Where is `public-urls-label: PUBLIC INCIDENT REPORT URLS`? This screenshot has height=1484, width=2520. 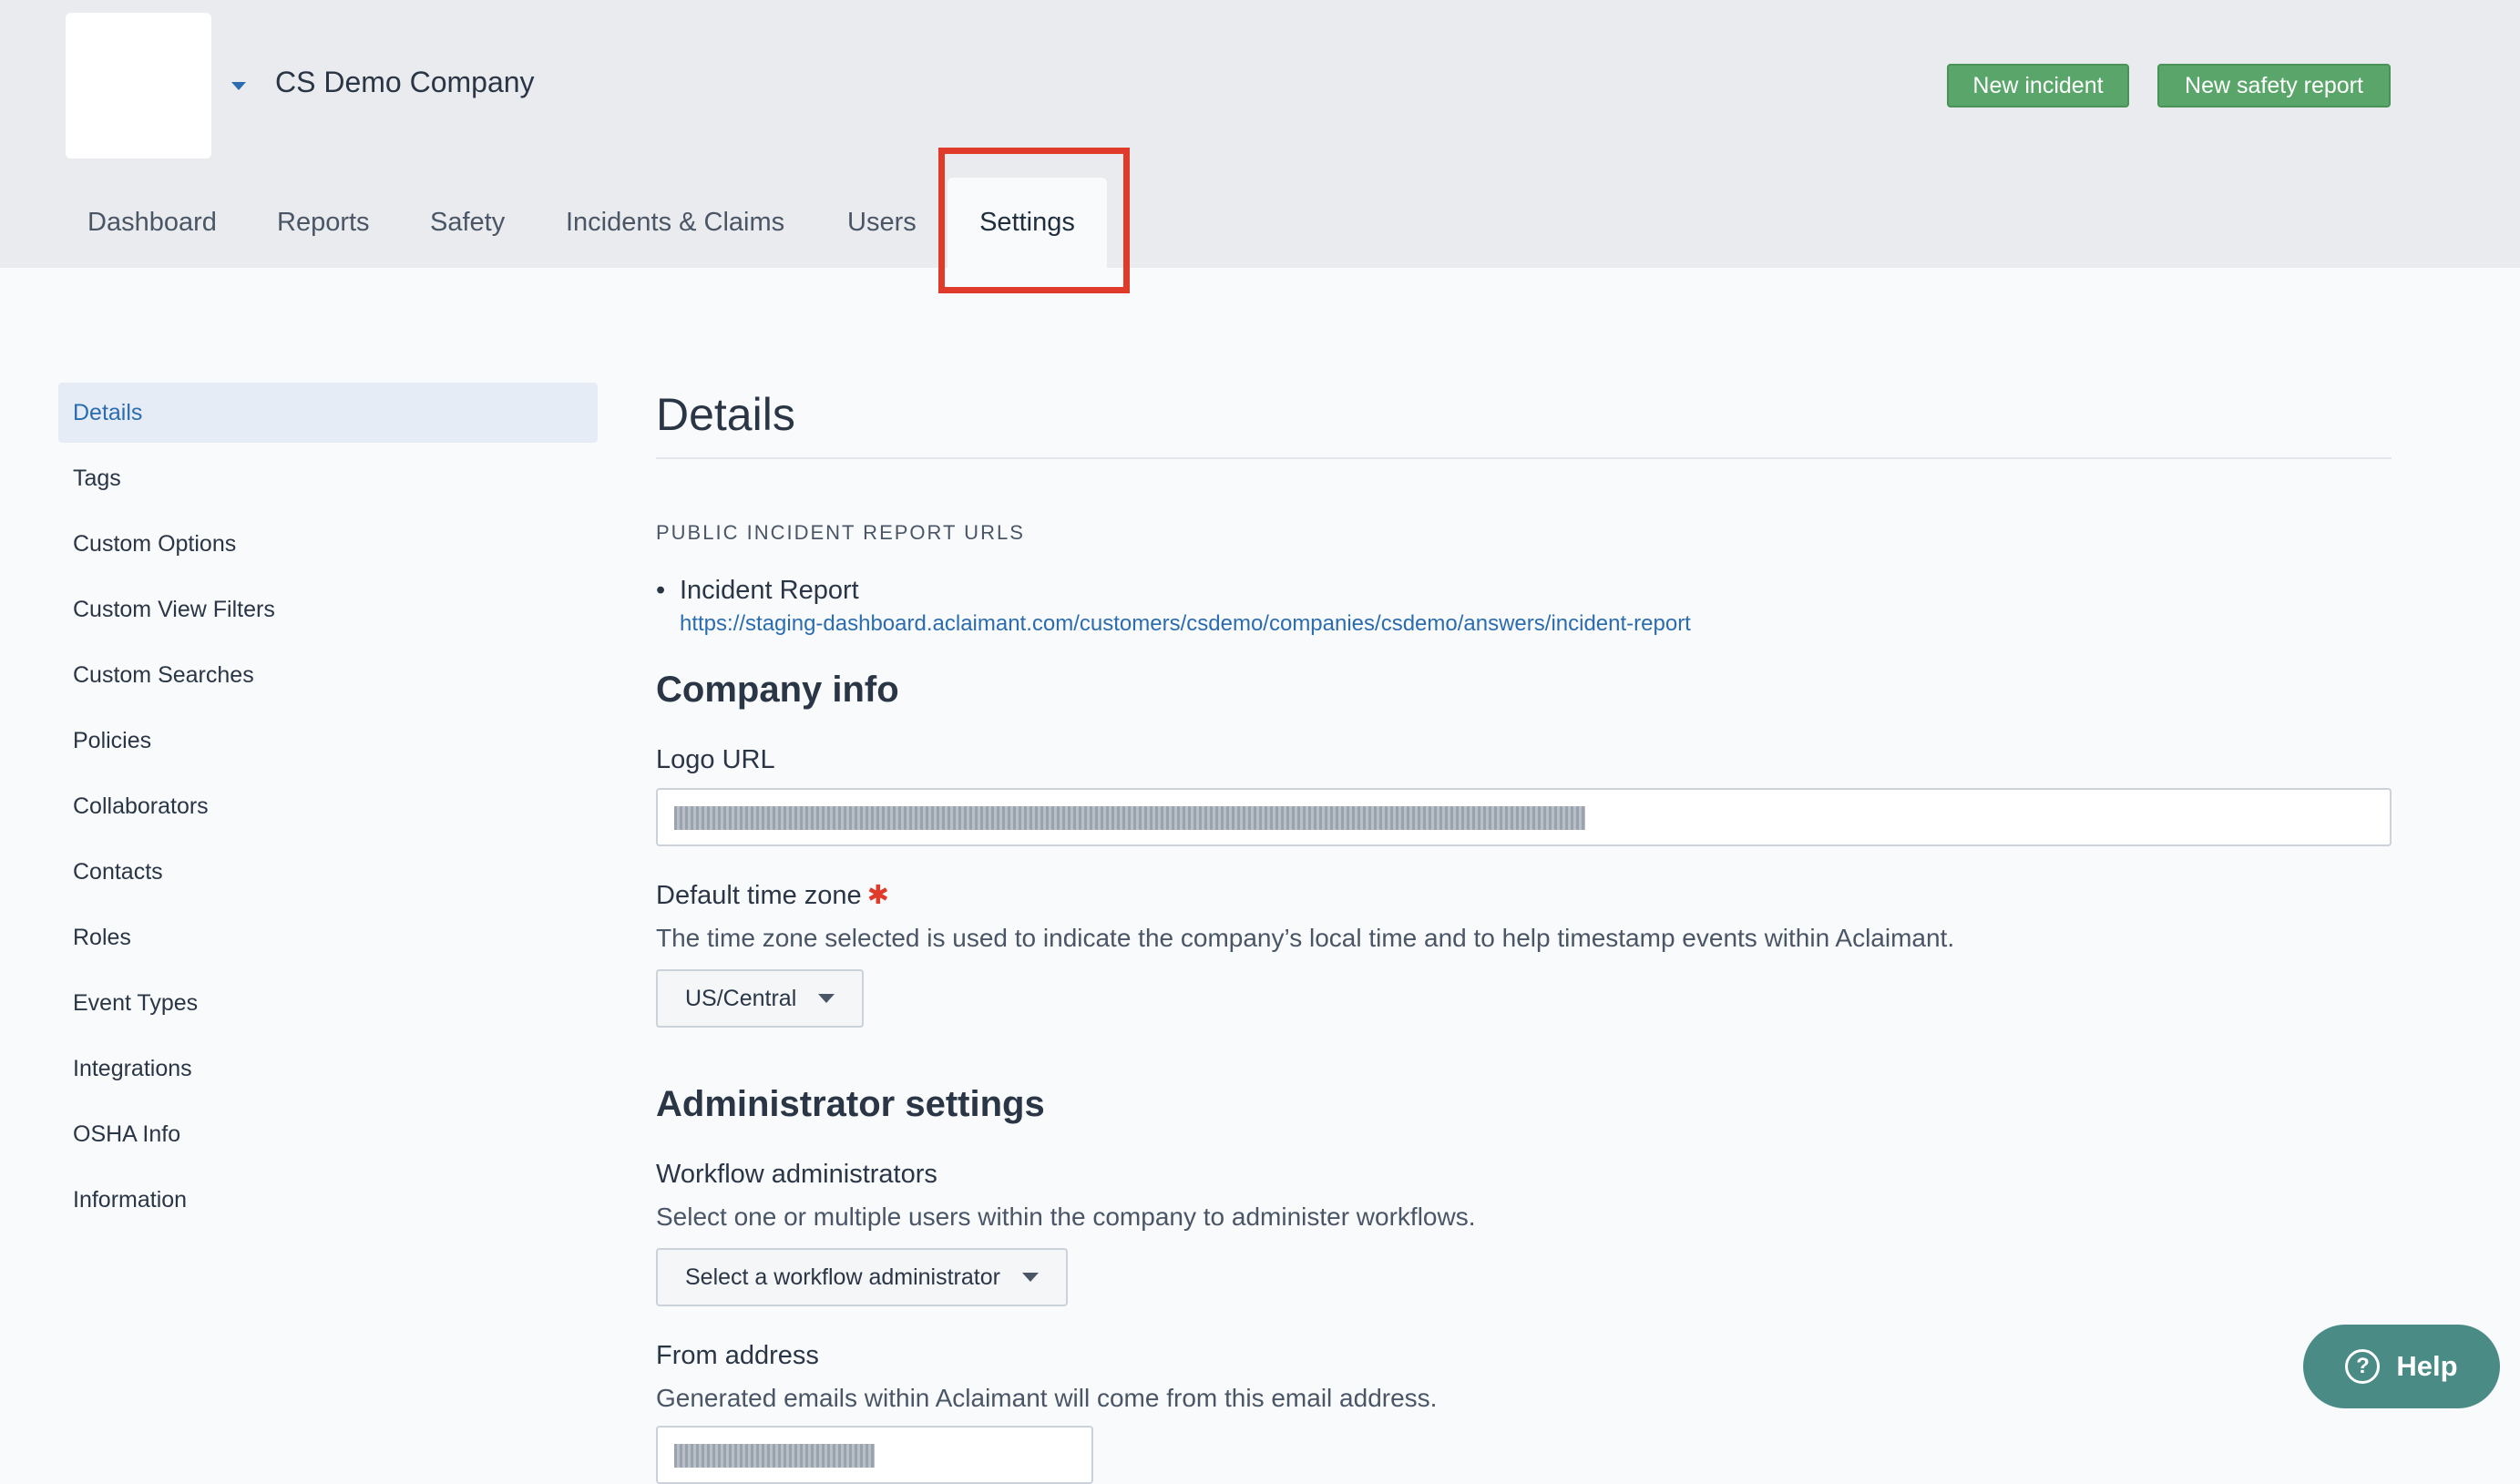 public-urls-label: PUBLIC INCIDENT REPORT URLS is located at coordinates (841, 532).